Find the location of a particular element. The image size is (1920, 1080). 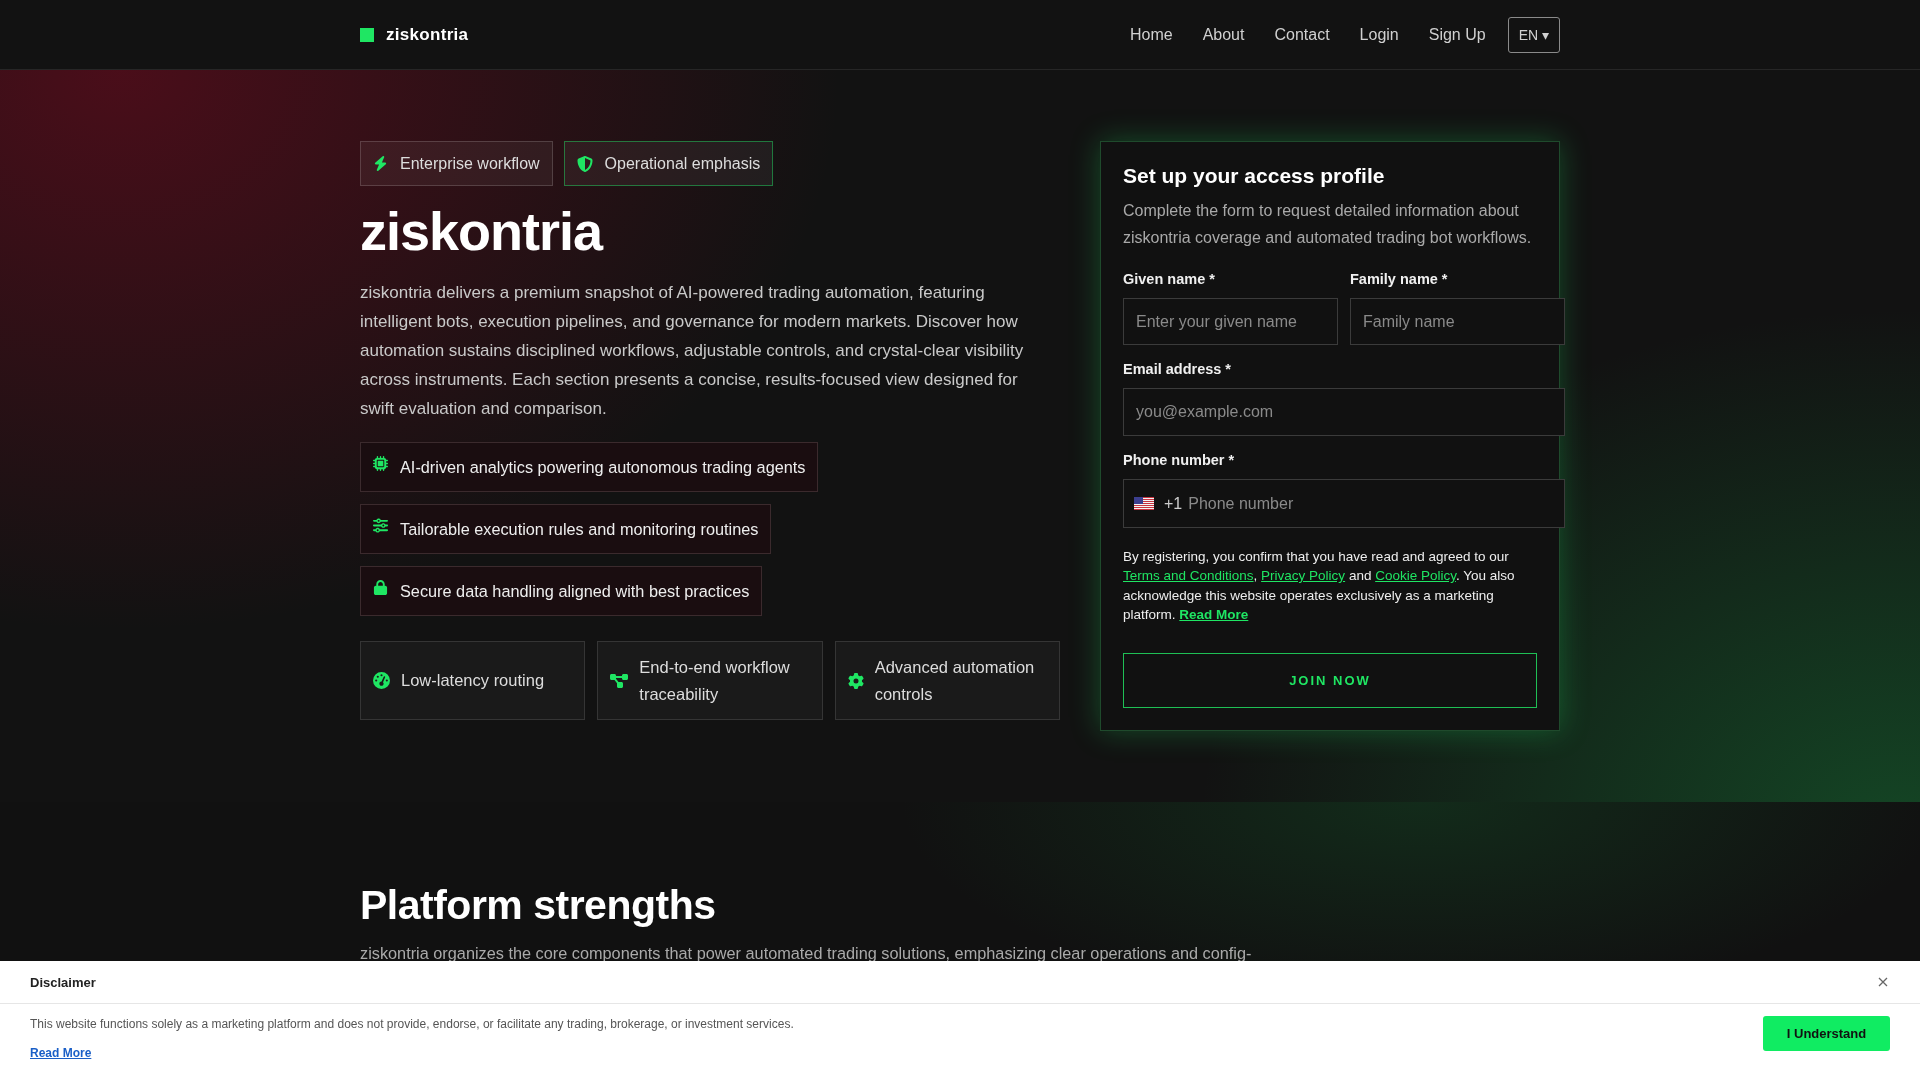

field-label: Email address * is located at coordinates (1177, 369).